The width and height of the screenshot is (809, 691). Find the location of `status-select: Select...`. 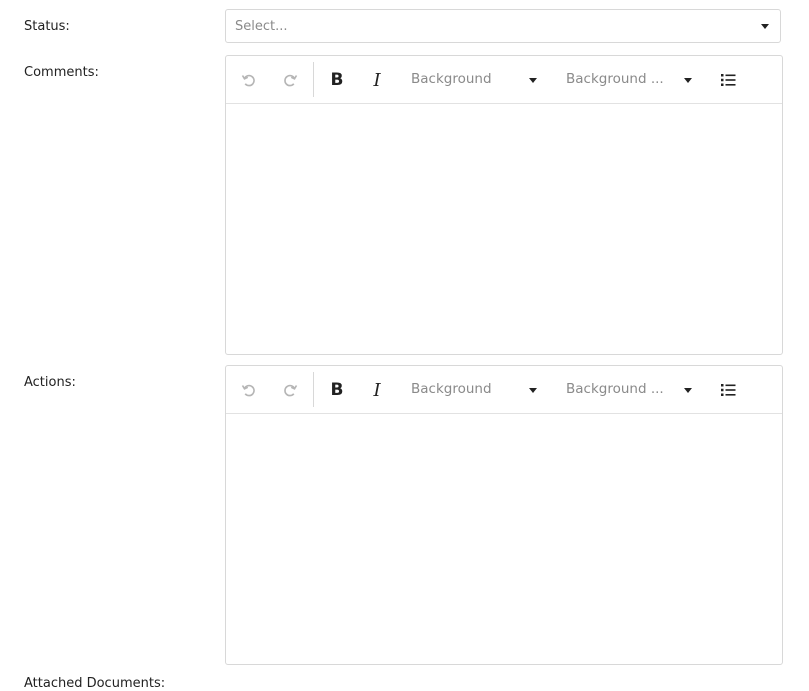

status-select: Select... is located at coordinates (503, 26).